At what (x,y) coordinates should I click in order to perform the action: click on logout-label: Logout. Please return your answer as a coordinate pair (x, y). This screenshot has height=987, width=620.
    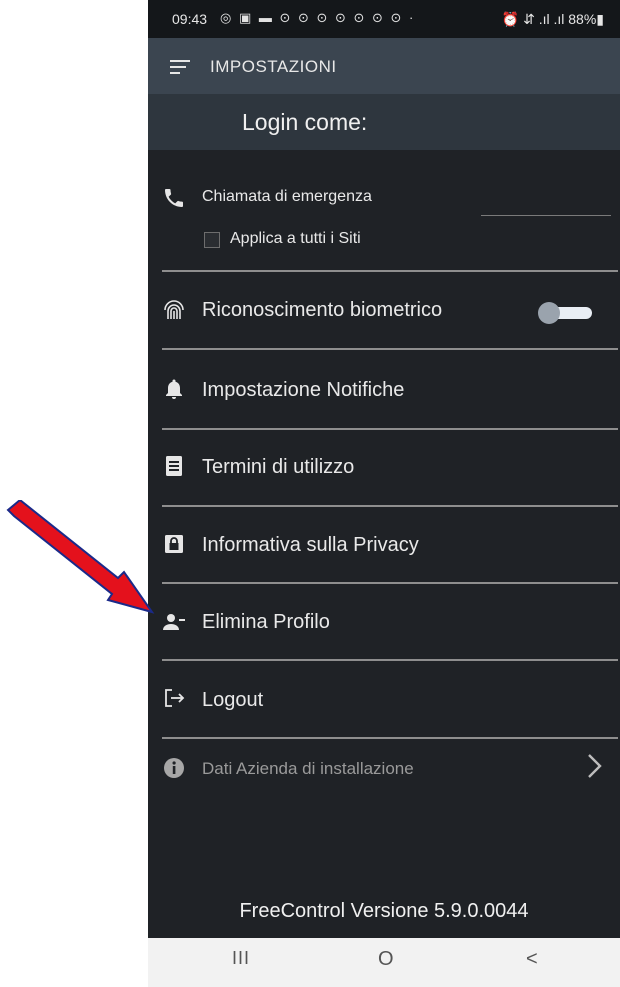
    Looking at the image, I should click on (233, 700).